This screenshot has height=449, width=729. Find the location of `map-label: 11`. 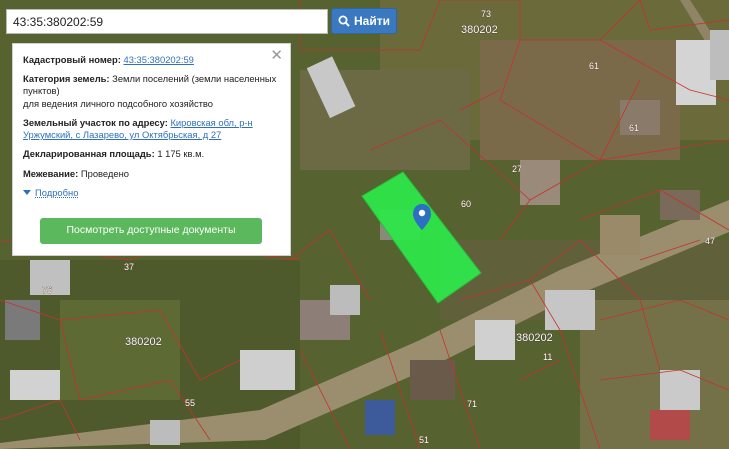

map-label: 11 is located at coordinates (547, 357).